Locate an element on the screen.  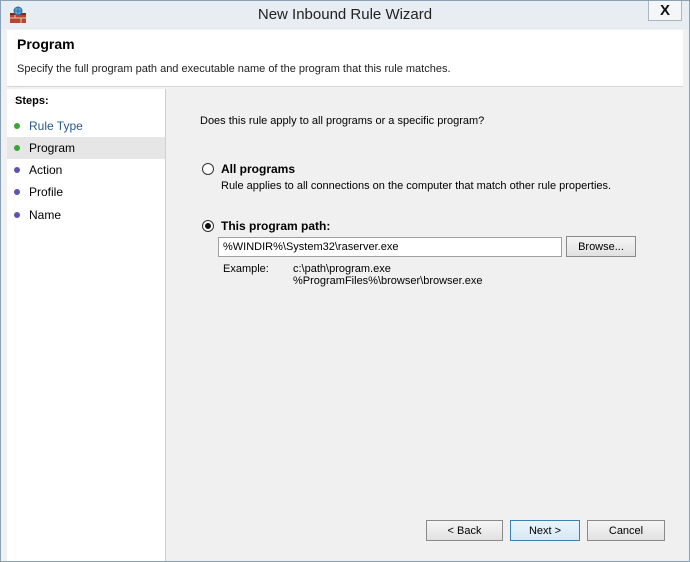
cancel-button: Cancel is located at coordinates (626, 530).